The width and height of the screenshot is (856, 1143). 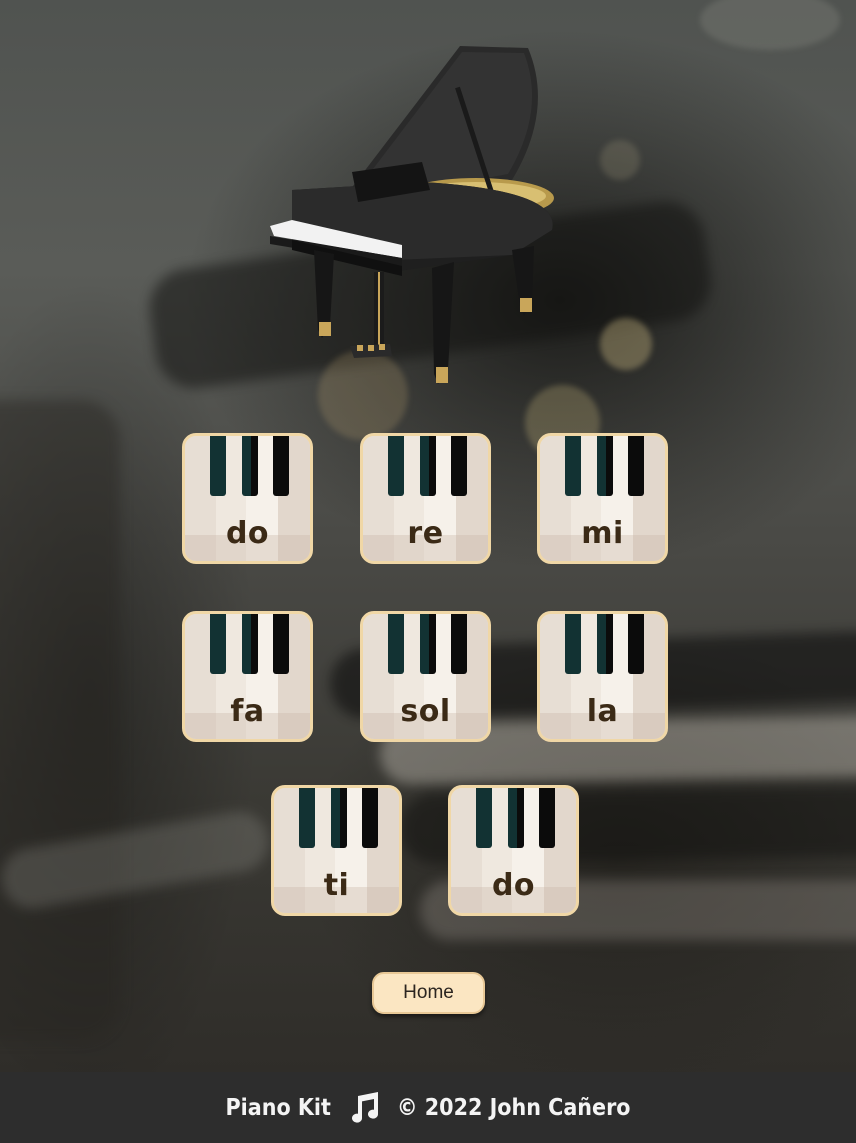 I want to click on note-key-label: re, so click(x=425, y=533).